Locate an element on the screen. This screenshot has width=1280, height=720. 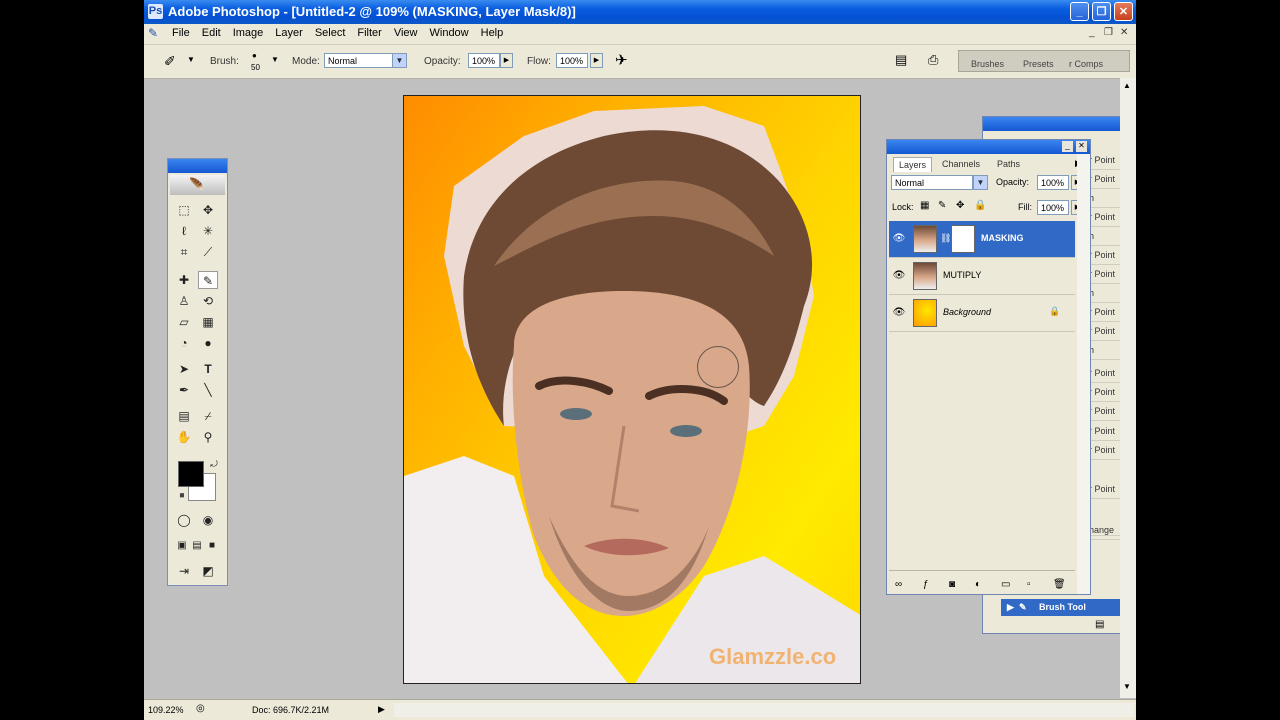
magic-wand-tool-icon: ✳ is located at coordinates (208, 231).